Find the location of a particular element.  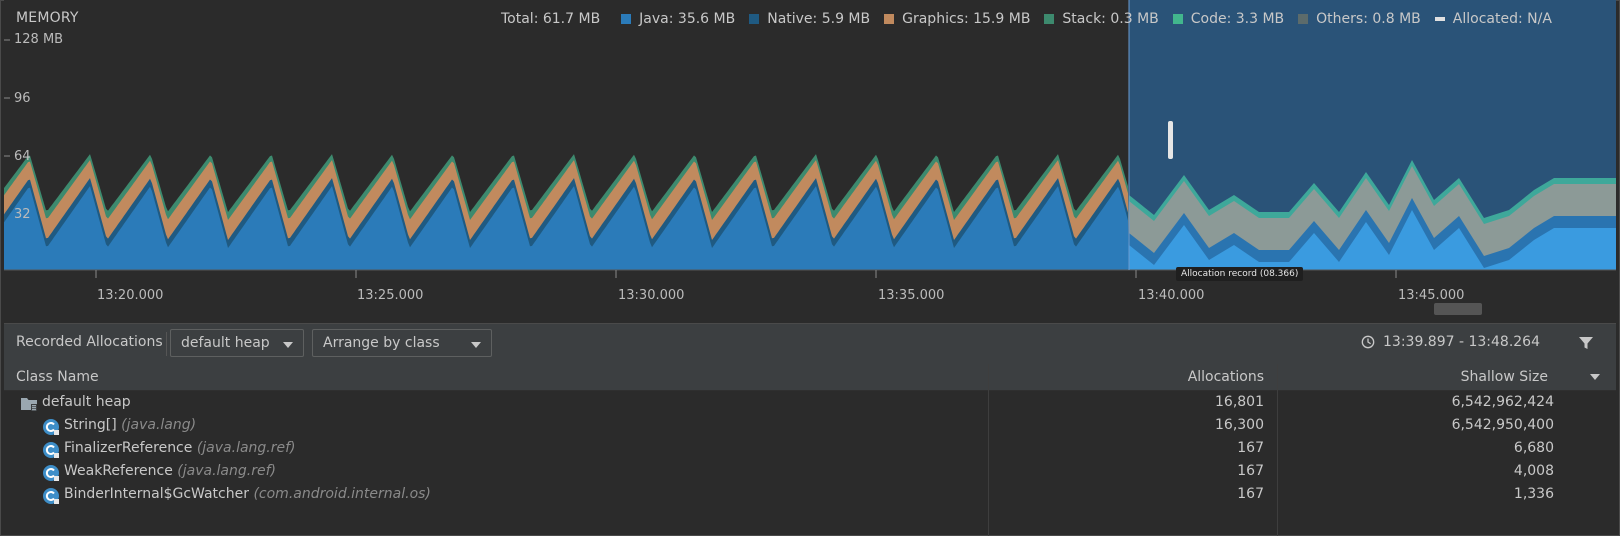

legend-others: Others: 0.8 MB is located at coordinates (1359, 19).